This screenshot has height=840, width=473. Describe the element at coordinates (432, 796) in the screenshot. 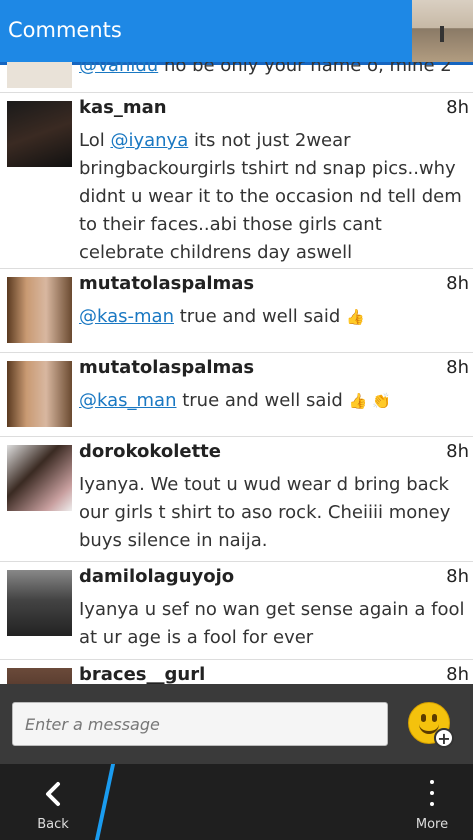

I see `more-vertical-icon` at that location.